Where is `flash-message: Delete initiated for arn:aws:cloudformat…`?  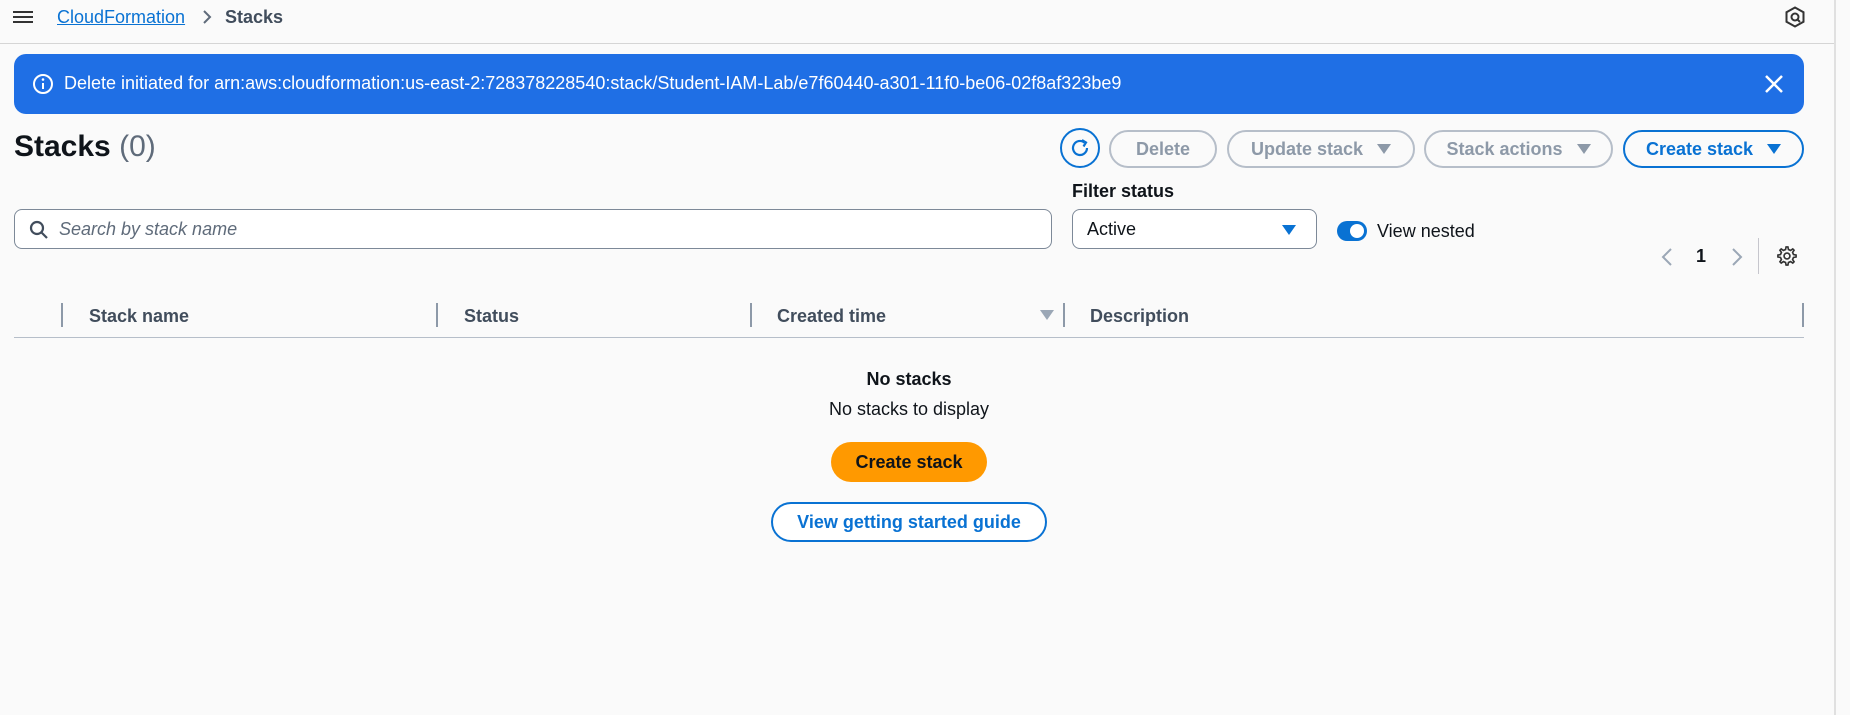
flash-message: Delete initiated for arn:aws:cloudformat… is located at coordinates (593, 83).